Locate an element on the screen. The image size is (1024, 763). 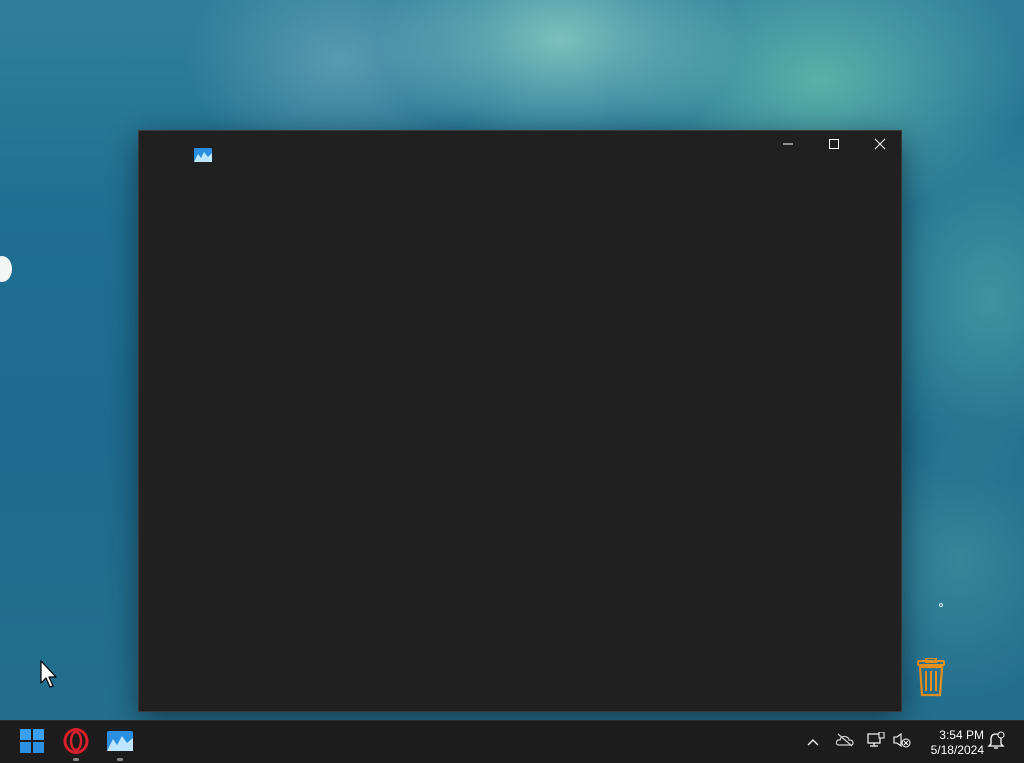
taskbar: 3:54 PM 5/18/2024 is located at coordinates (512, 741).